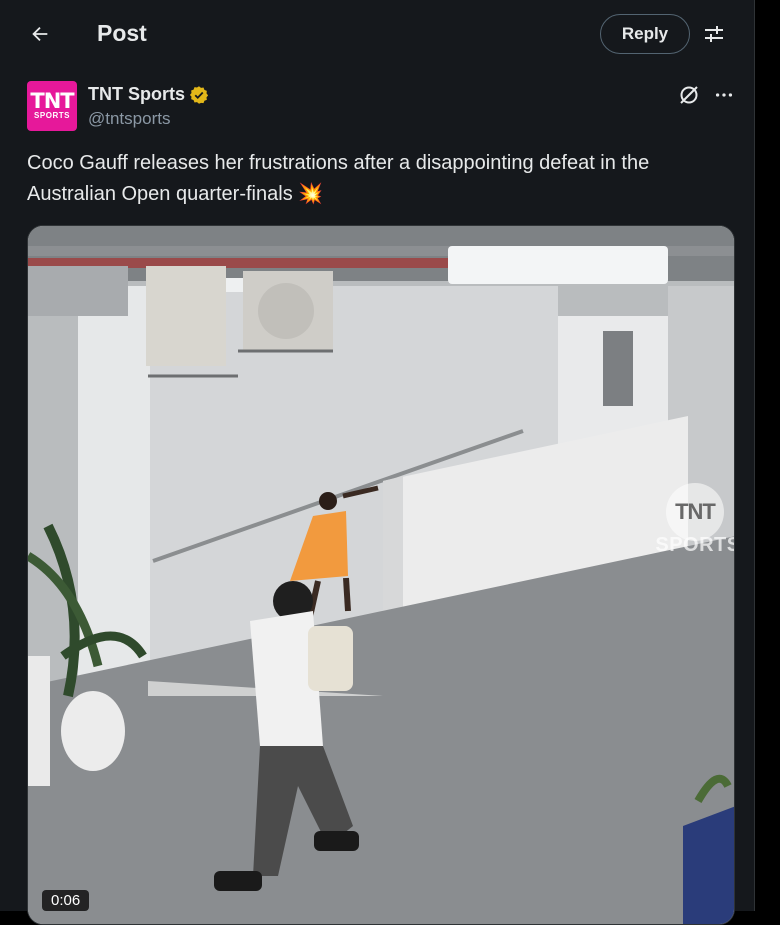  I want to click on page-title: Post, so click(122, 33).